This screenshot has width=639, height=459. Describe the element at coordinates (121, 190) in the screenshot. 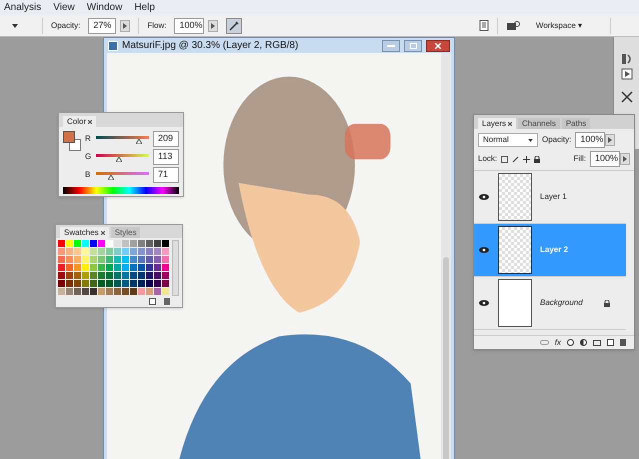

I see `color-spectrum` at that location.